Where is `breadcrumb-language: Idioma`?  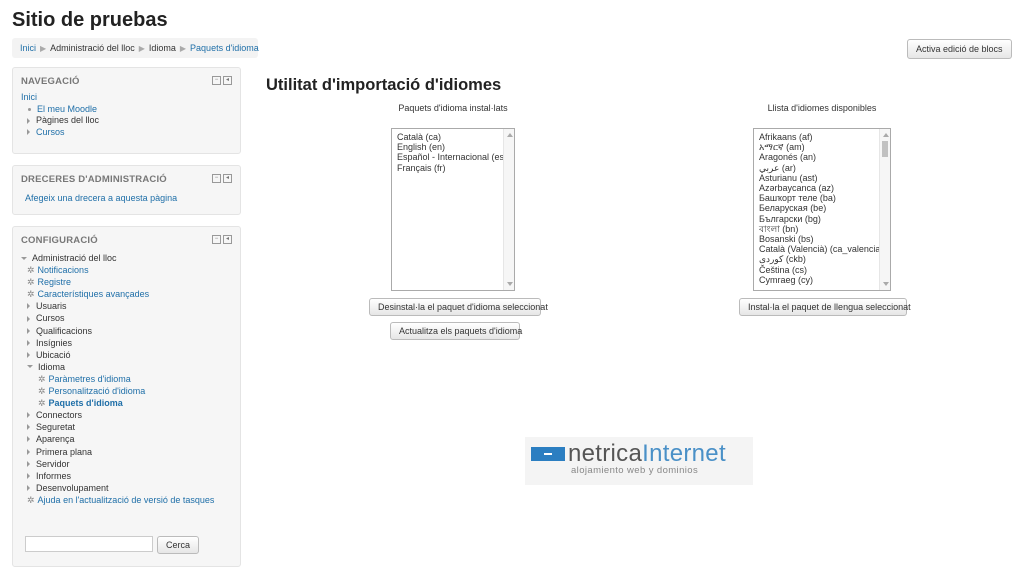 breadcrumb-language: Idioma is located at coordinates (162, 48).